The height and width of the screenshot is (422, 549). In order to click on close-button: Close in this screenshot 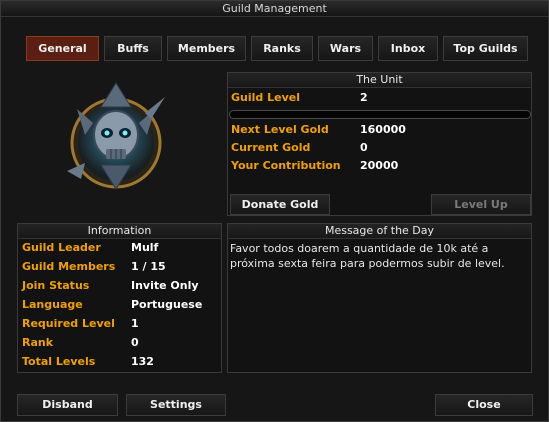, I will do `click(484, 405)`.